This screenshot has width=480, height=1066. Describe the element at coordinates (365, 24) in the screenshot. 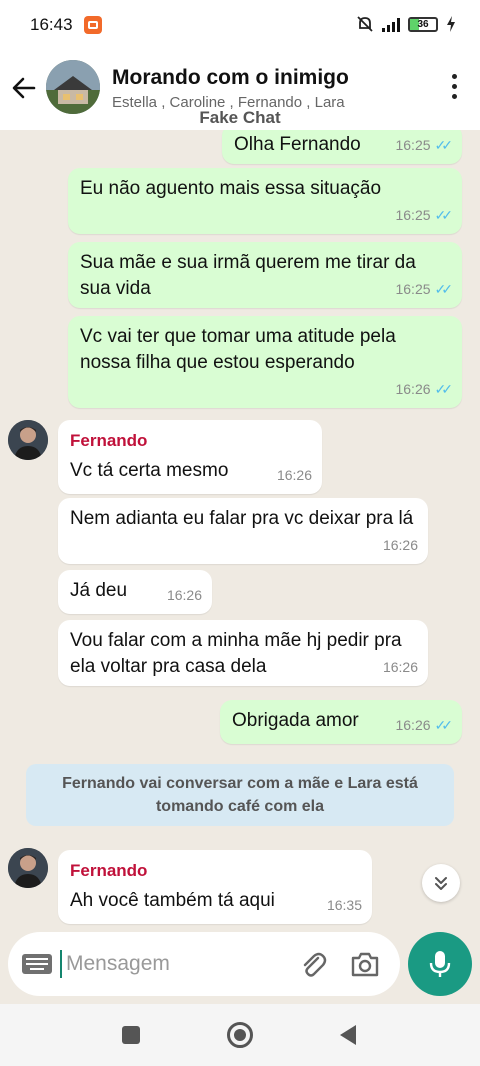

I see `mute-icon` at that location.